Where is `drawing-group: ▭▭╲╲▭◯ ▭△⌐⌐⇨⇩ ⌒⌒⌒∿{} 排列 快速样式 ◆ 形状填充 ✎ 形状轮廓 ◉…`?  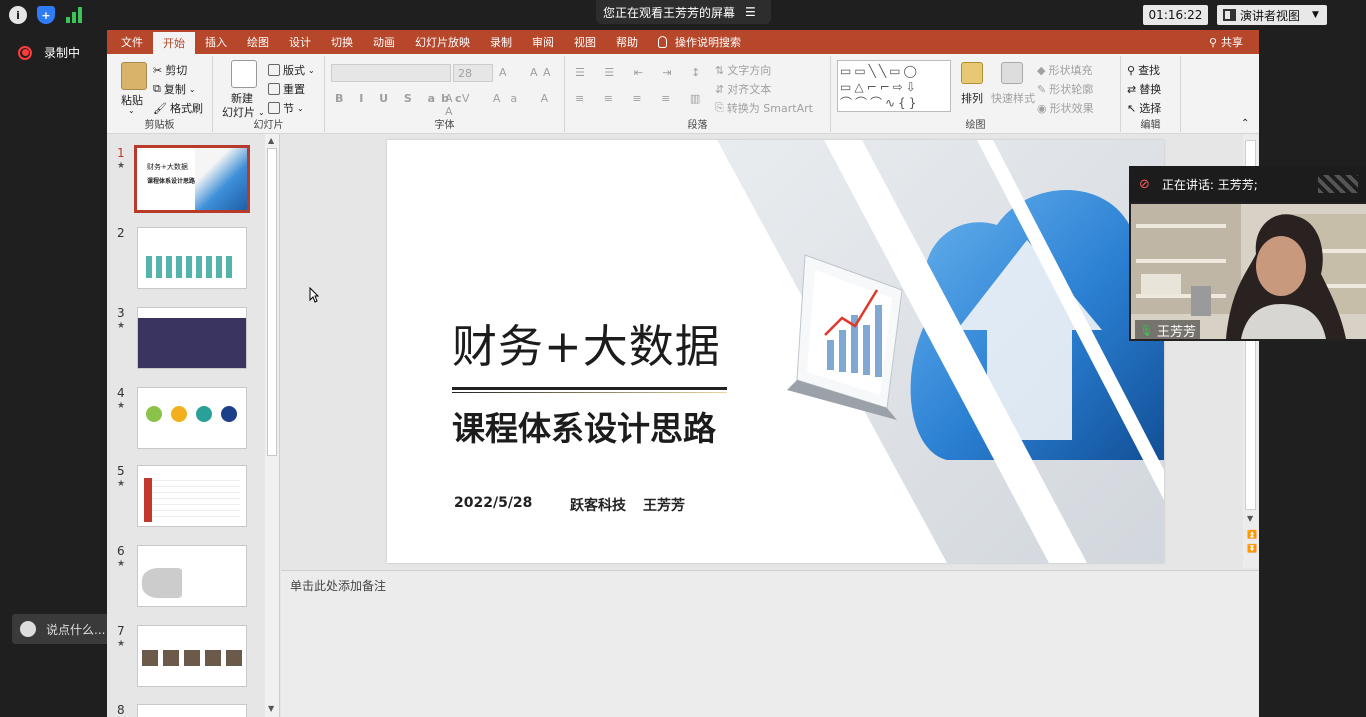 drawing-group: ▭▭╲╲▭◯ ▭△⌐⌐⇨⇩ ⌒⌒⌒∿{} 排列 快速样式 ◆ 形状填充 ✎ 形状轮廓 ◉… is located at coordinates (976, 94).